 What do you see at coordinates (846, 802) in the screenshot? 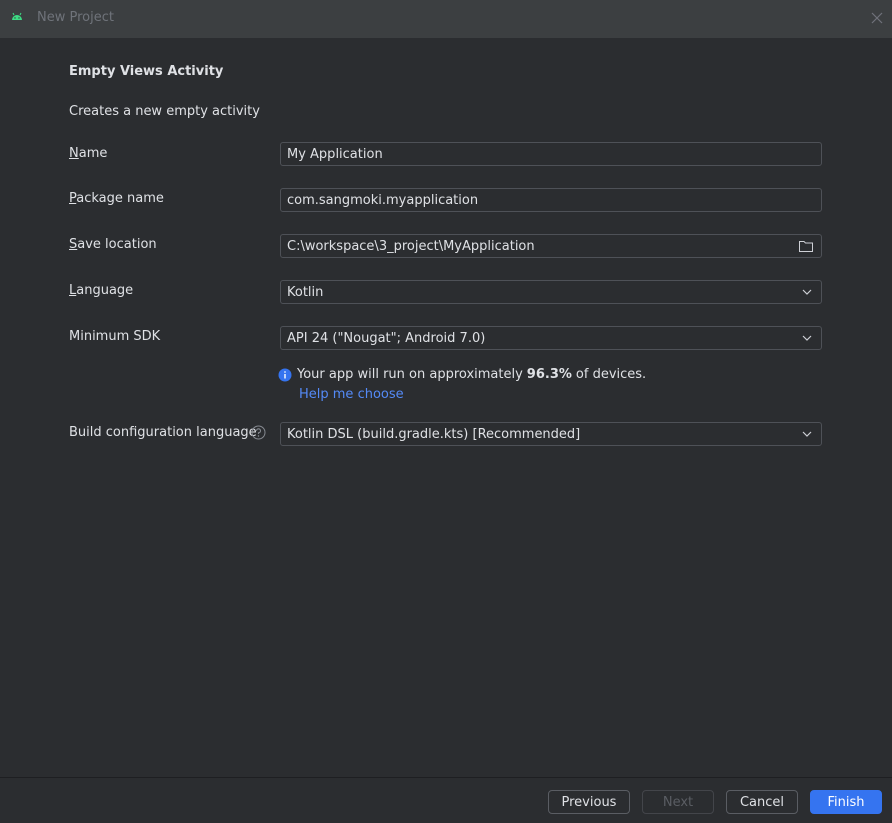
I see `finish-button: Finish` at bounding box center [846, 802].